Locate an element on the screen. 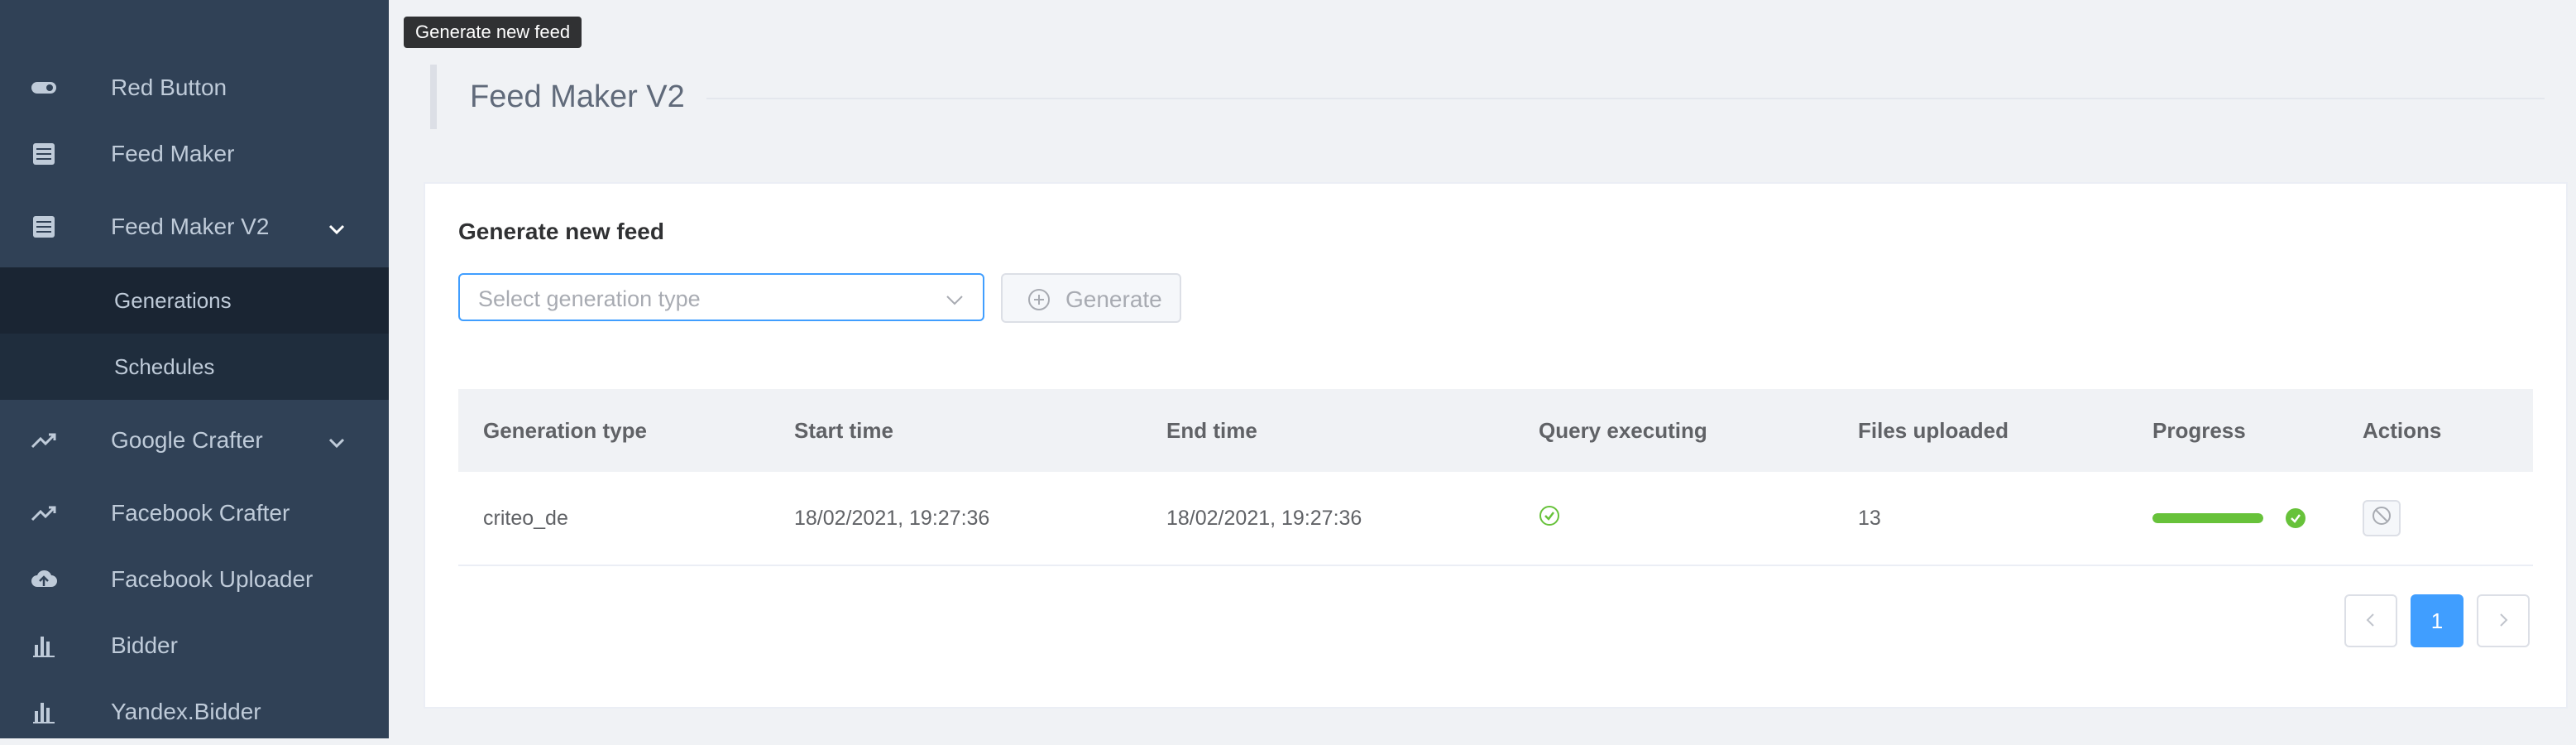  generate-button-label: Generate is located at coordinates (1113, 299).